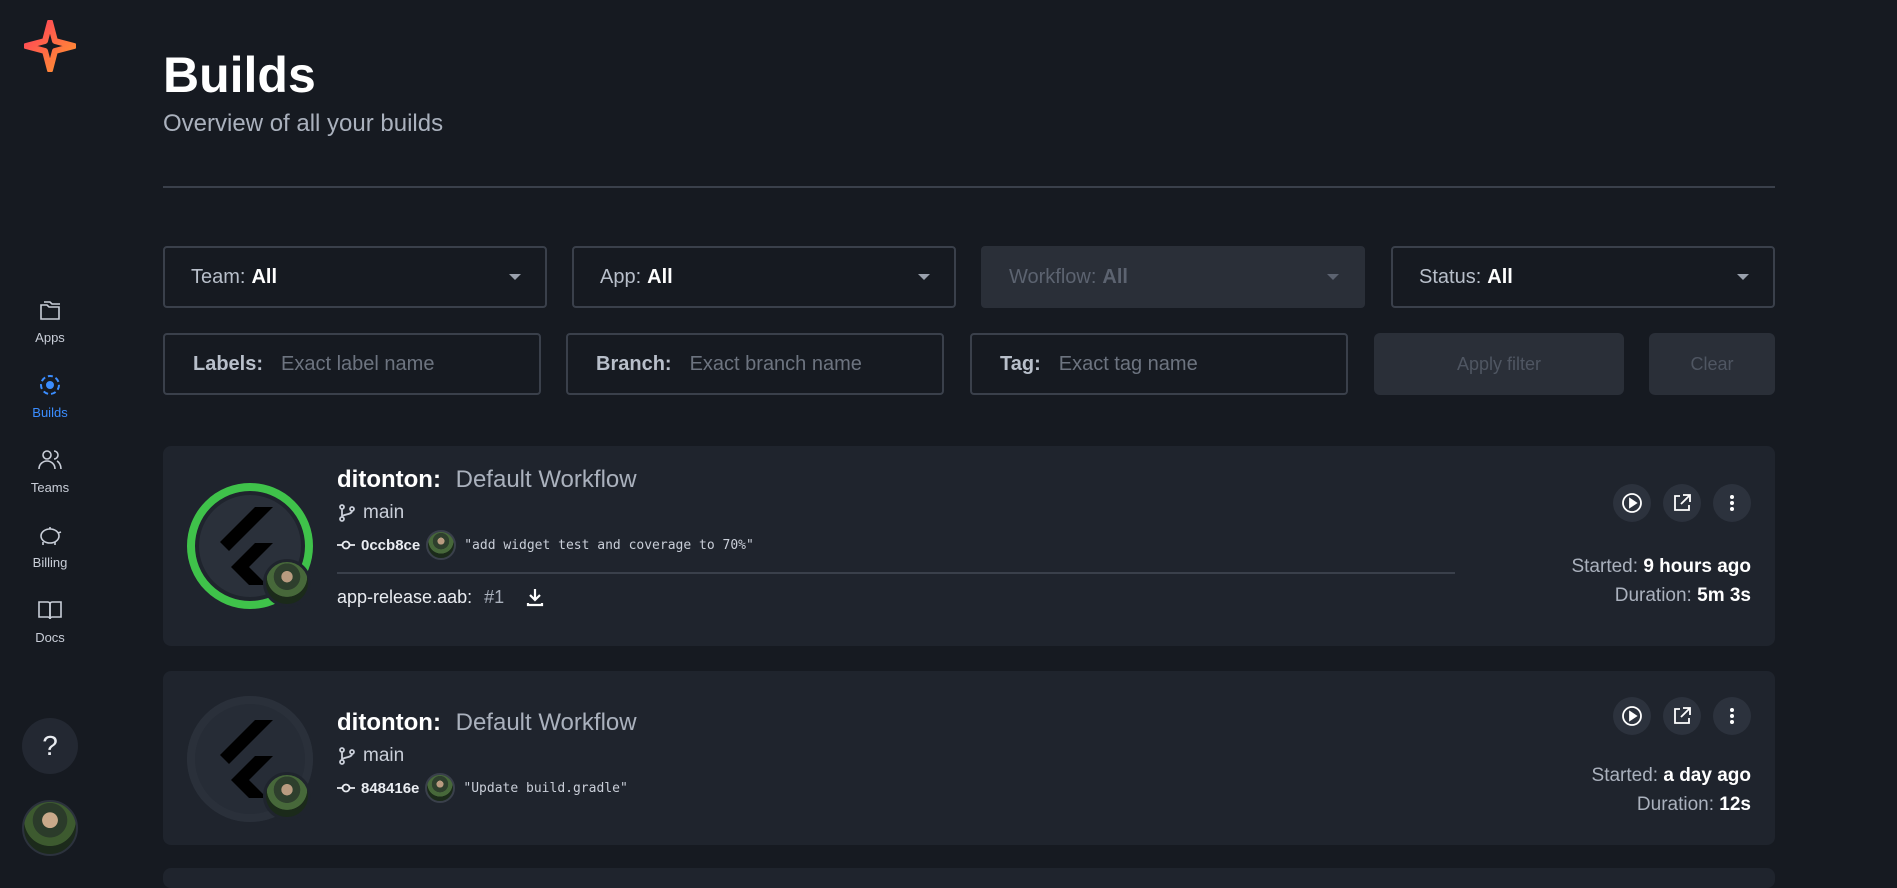 The height and width of the screenshot is (888, 1897). What do you see at coordinates (50, 402) in the screenshot?
I see `sidebar-item-builds: Builds` at bounding box center [50, 402].